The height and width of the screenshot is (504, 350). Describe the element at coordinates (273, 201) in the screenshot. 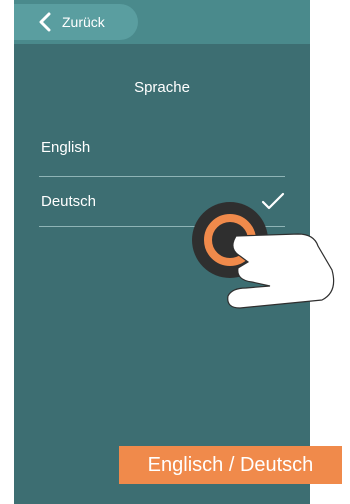

I see `checkmark-icon` at that location.